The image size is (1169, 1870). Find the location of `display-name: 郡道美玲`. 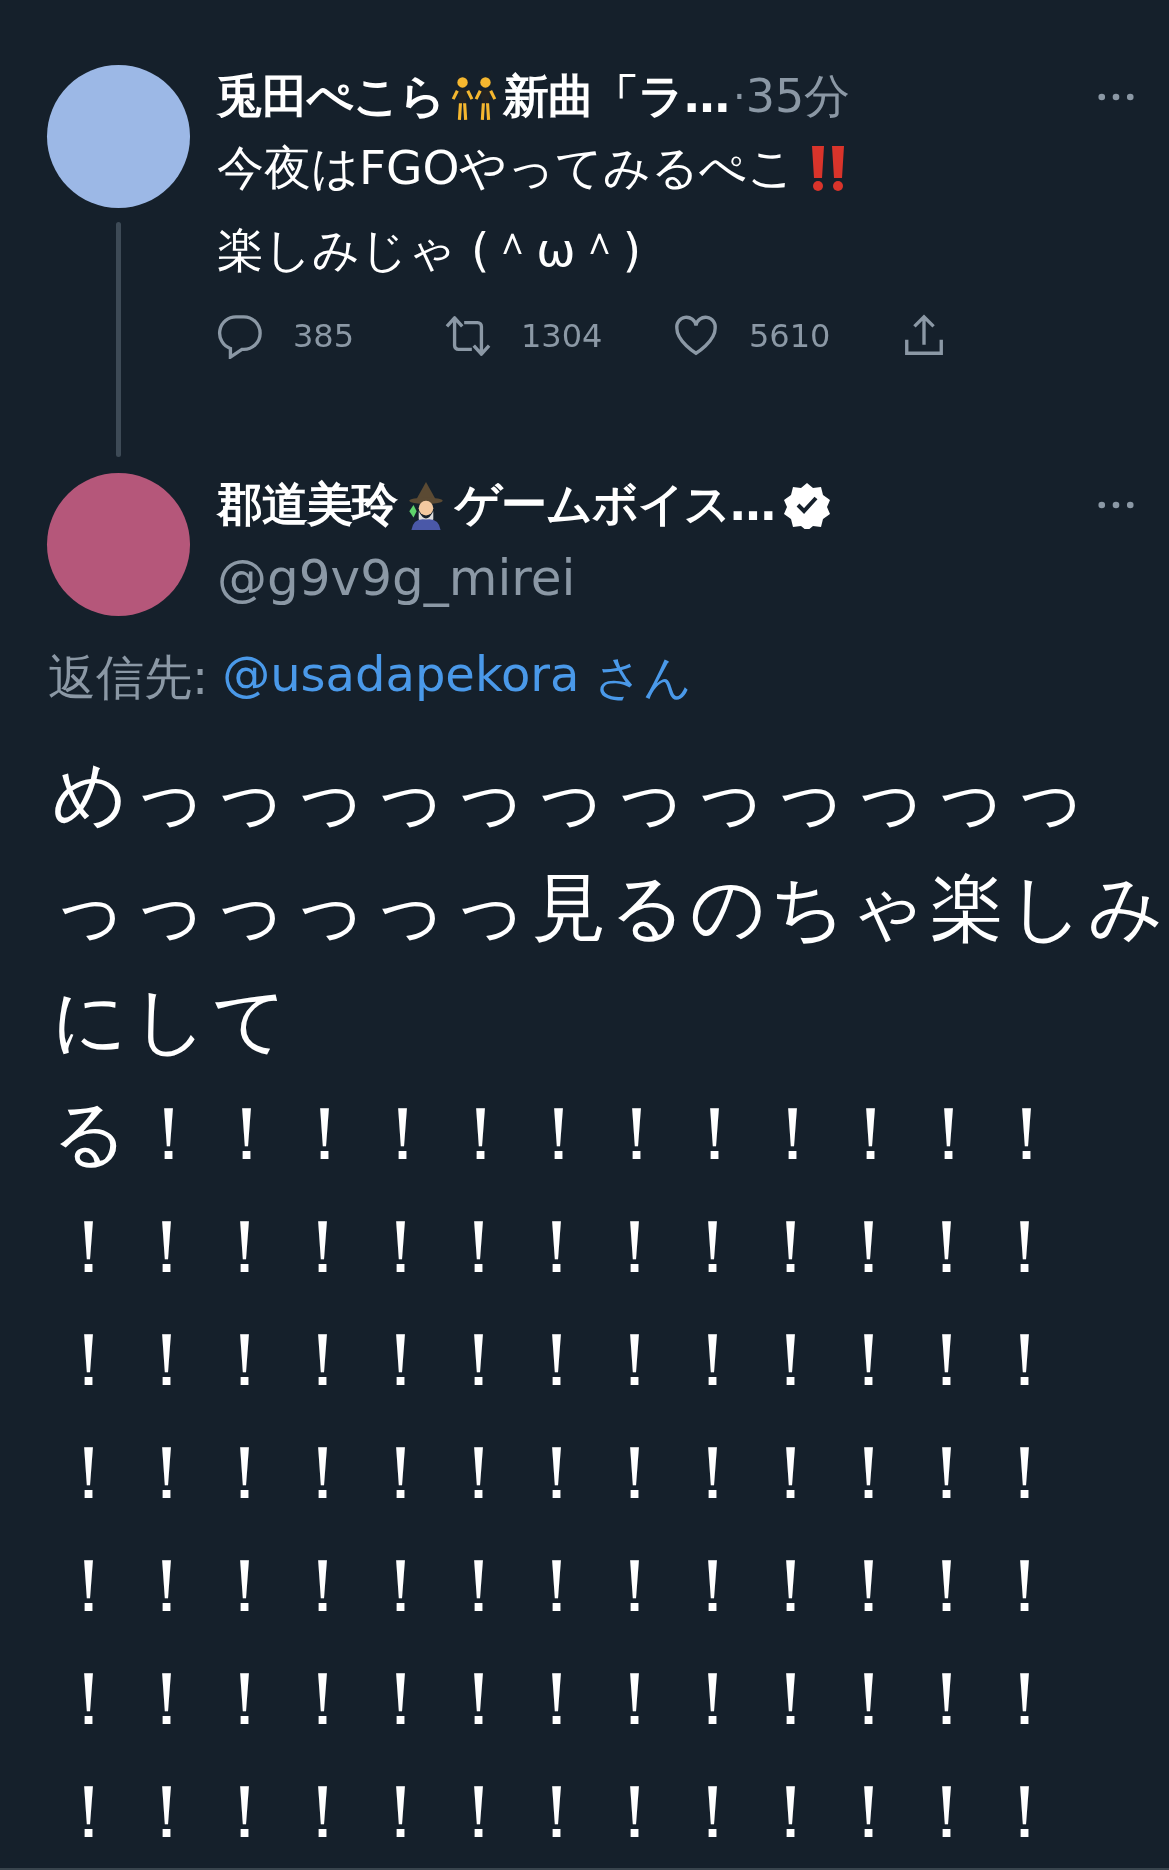

display-name: 郡道美玲 is located at coordinates (307, 505).